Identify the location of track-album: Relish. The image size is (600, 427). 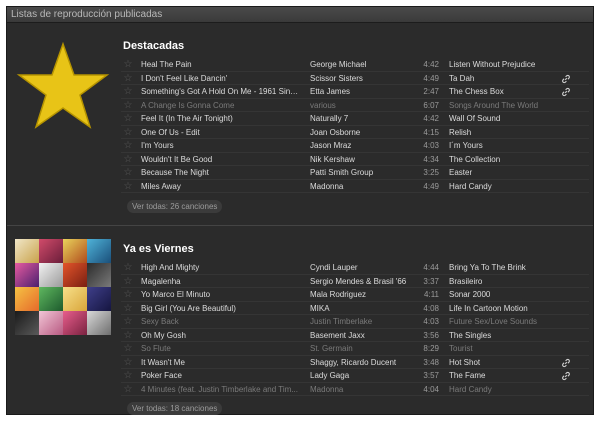
(509, 133).